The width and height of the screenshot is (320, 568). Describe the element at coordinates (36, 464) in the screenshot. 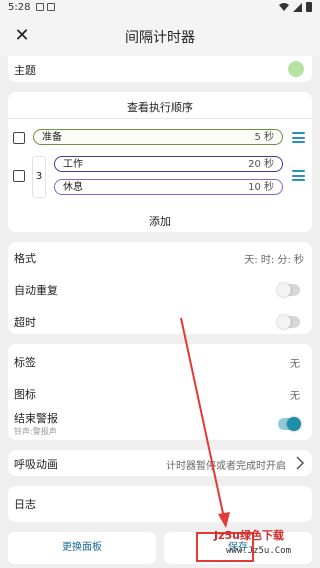

I see `breath-label: 呼吸动画` at that location.